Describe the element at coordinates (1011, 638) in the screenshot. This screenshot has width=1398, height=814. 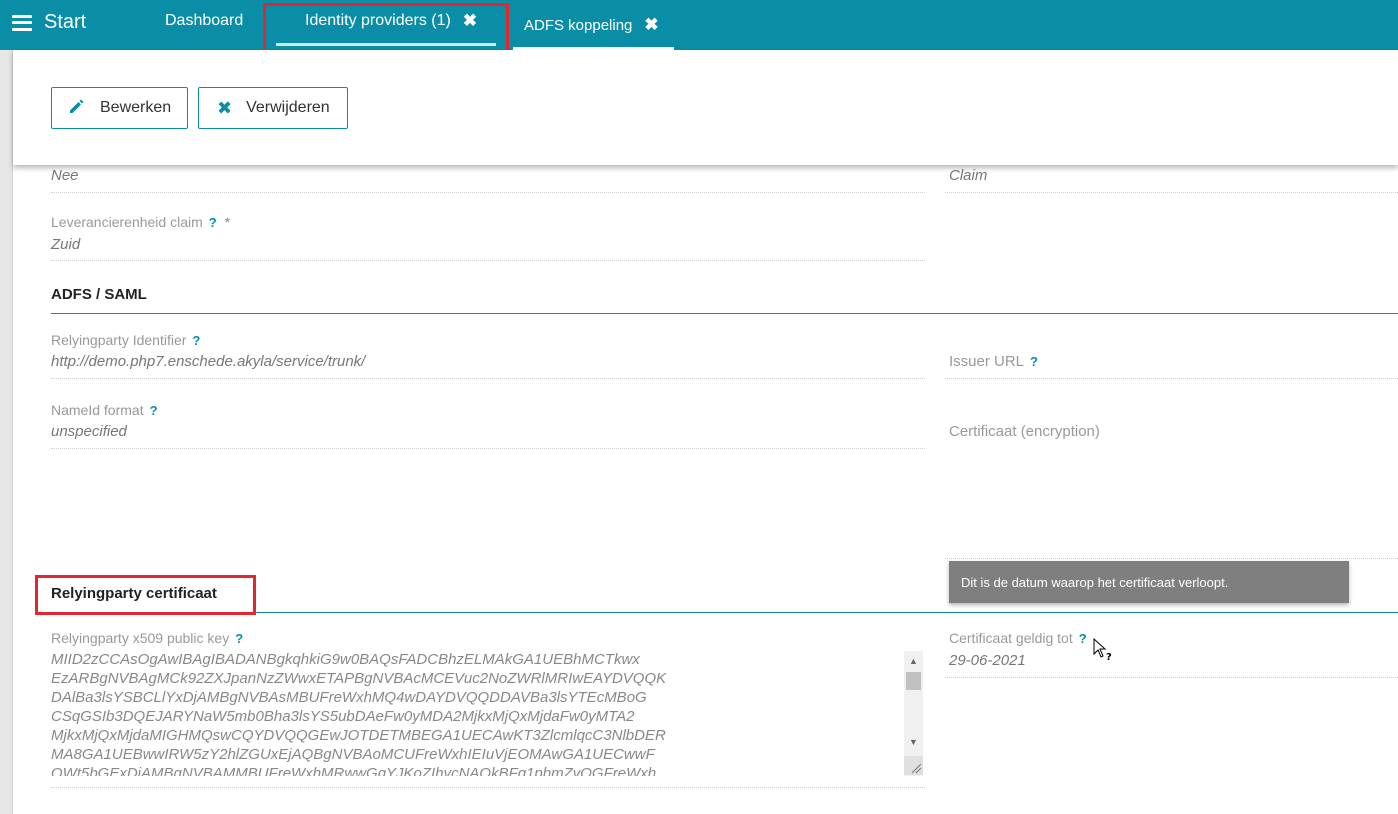
I see `certificate-valid-until-label-text: Certificaat geldig tot` at that location.